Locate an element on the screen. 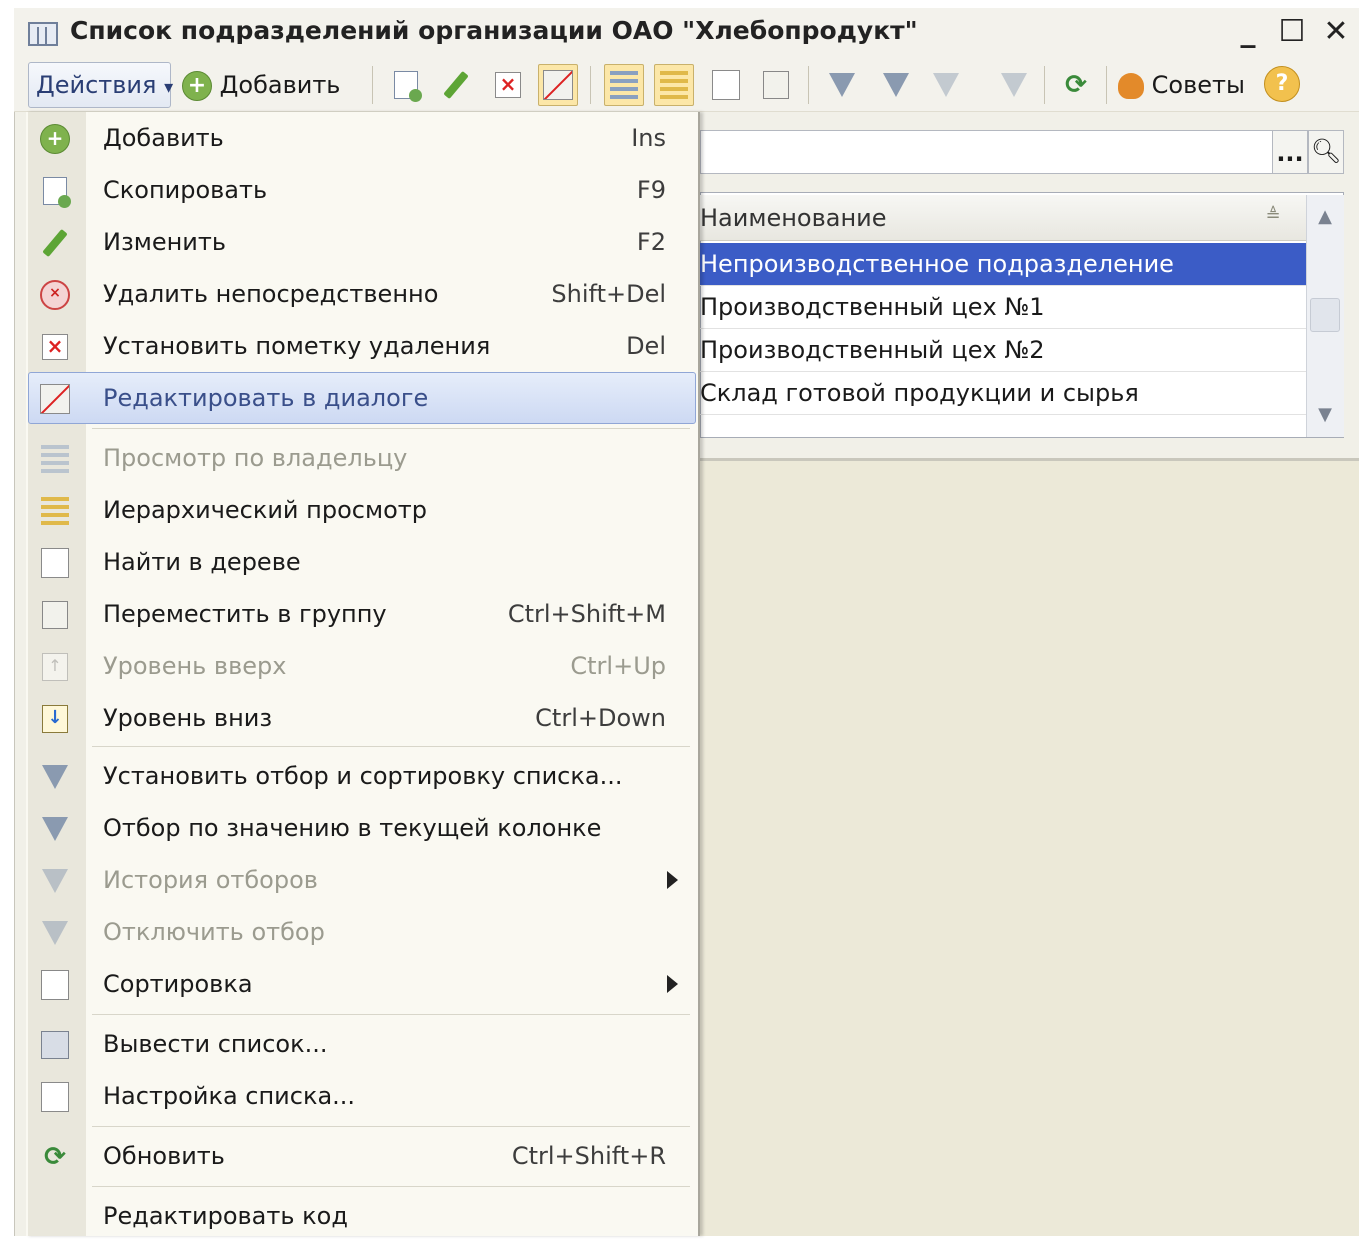 This screenshot has height=1242, width=1359. menu-item-find-in-tree: Найти в дереве is located at coordinates (362, 562).